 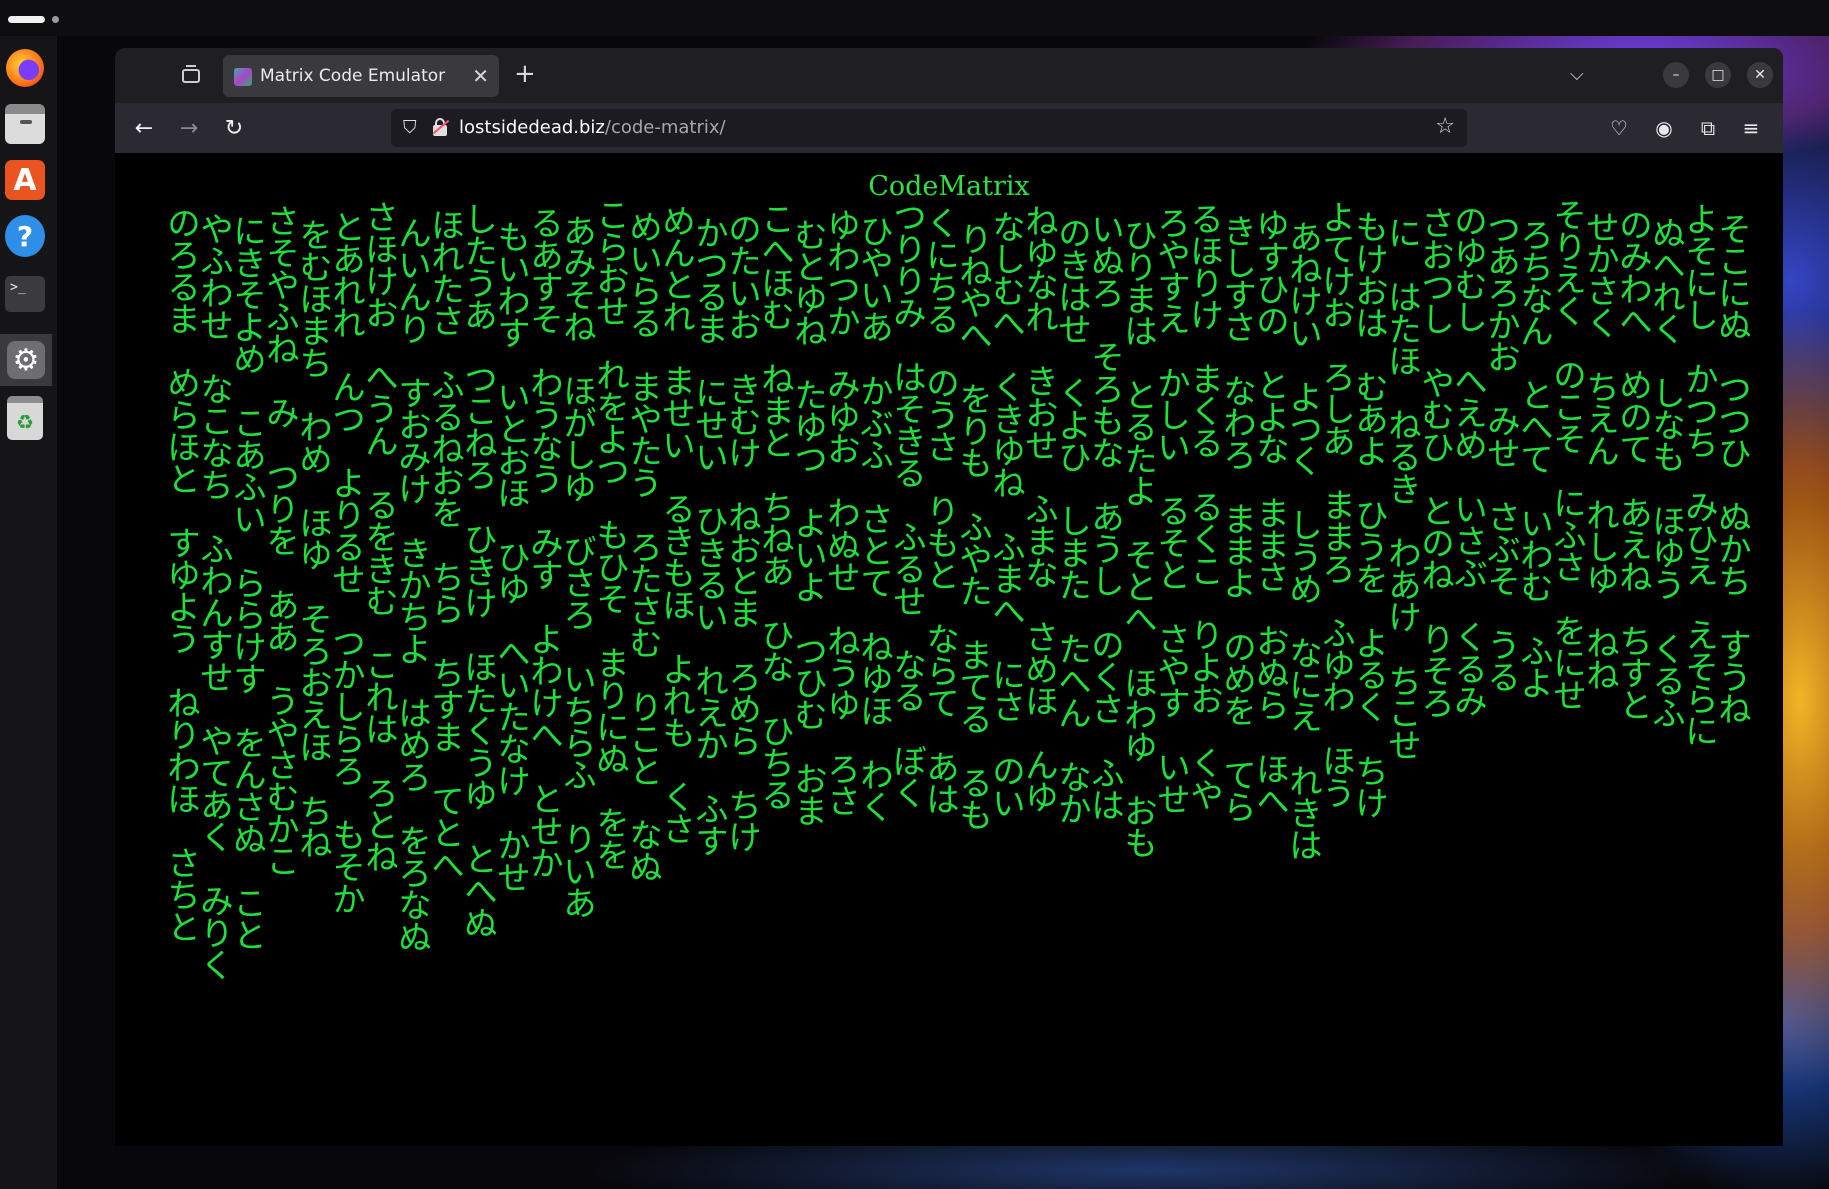 I want to click on code-column: ね ゆ な れ き お せ ふ ま な さ め ほ ん ゆ, so click(x=1042, y=509).